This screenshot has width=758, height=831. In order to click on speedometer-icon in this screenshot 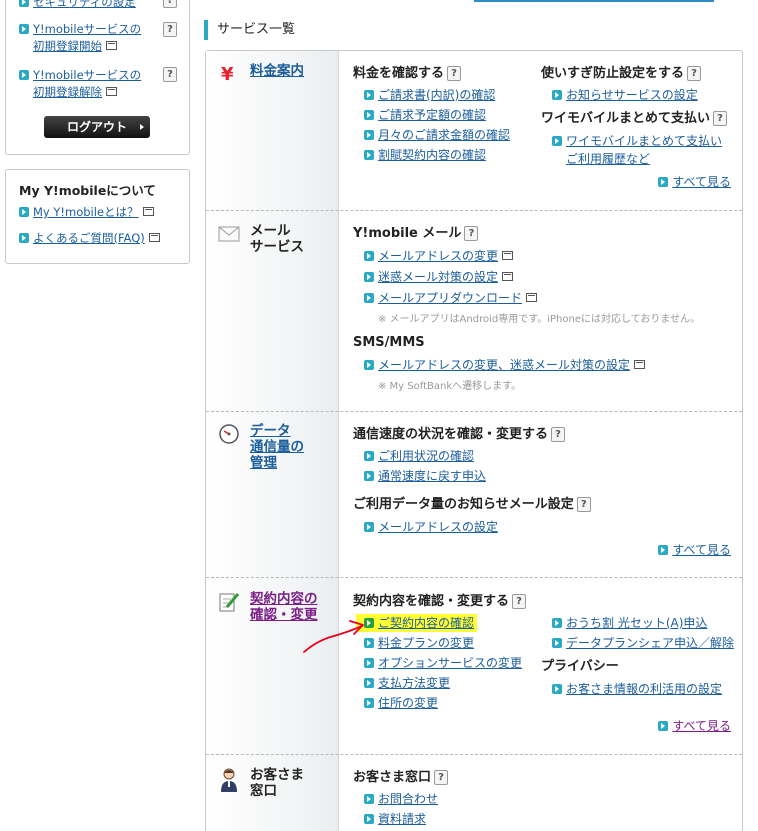, I will do `click(229, 434)`.